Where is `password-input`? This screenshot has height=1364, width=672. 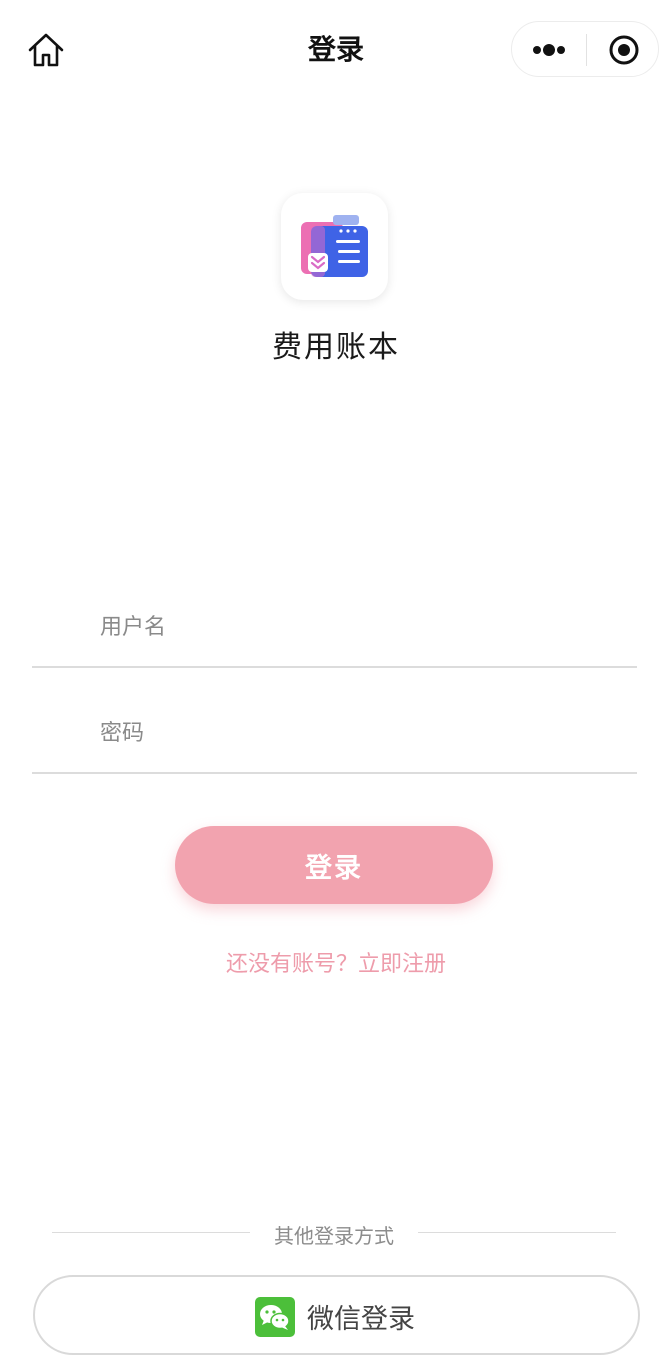
password-input is located at coordinates (360, 733).